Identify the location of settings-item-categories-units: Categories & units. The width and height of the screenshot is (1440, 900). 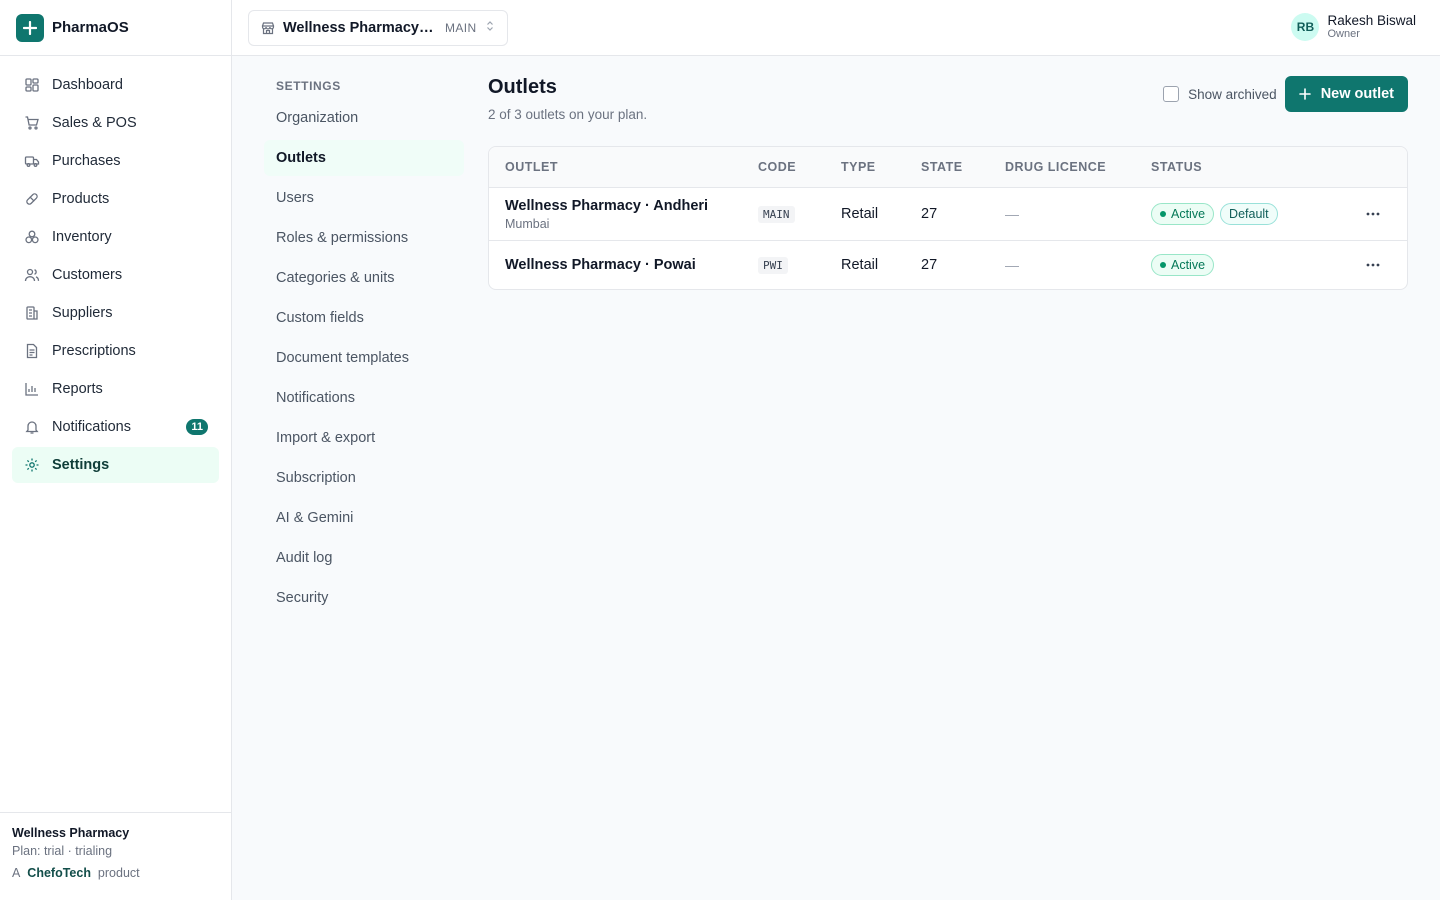
(364, 278).